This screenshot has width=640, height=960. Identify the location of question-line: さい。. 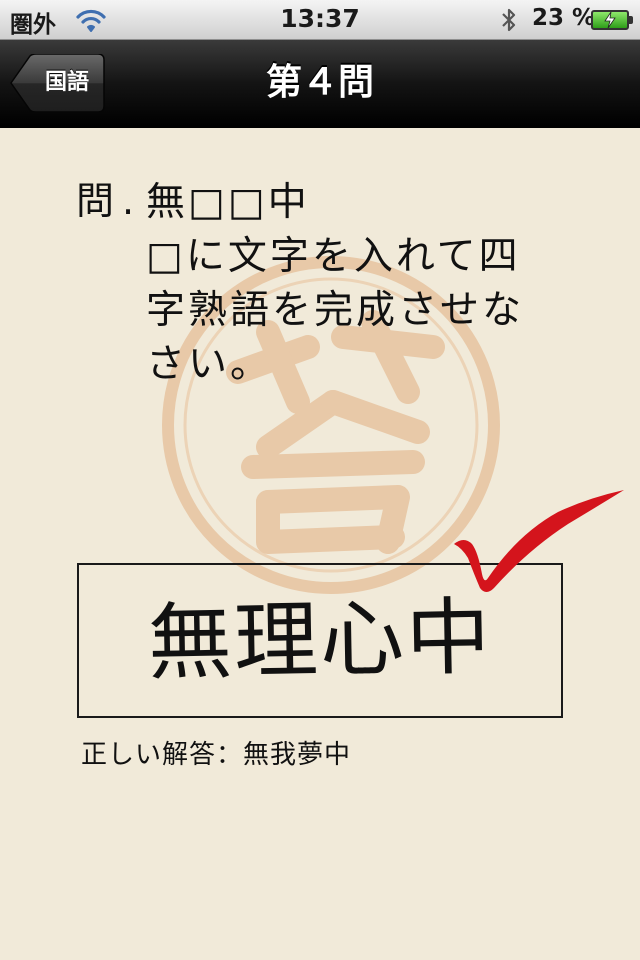
(209, 364).